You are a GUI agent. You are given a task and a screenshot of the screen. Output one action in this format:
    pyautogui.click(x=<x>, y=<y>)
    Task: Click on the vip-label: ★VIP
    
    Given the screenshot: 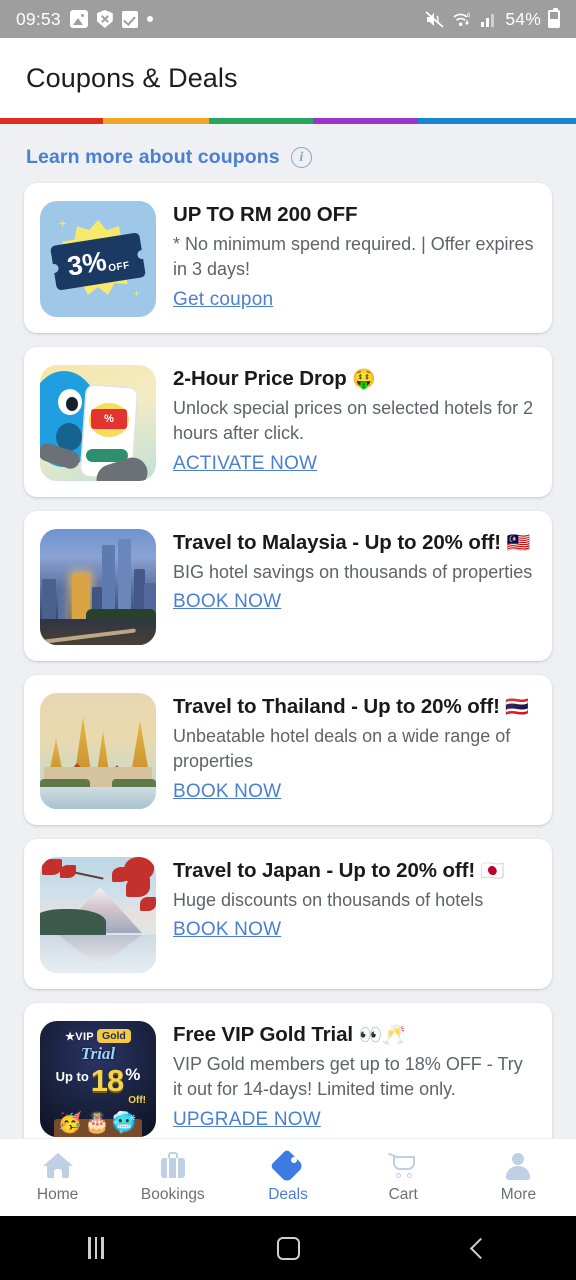 What is the action you would take?
    pyautogui.click(x=79, y=1036)
    